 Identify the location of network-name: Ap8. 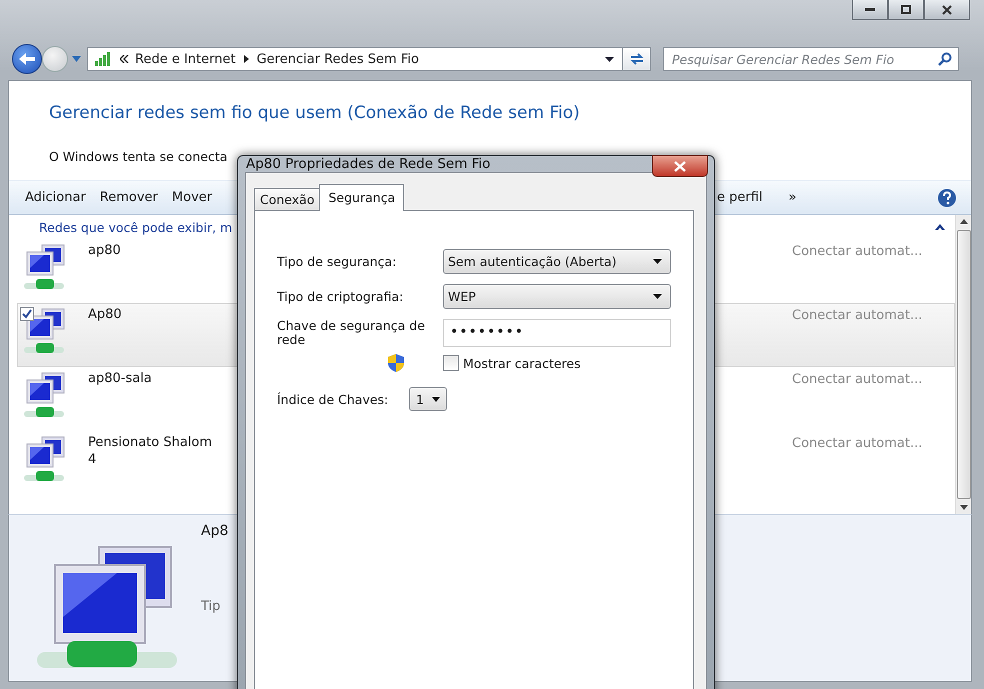
(214, 531).